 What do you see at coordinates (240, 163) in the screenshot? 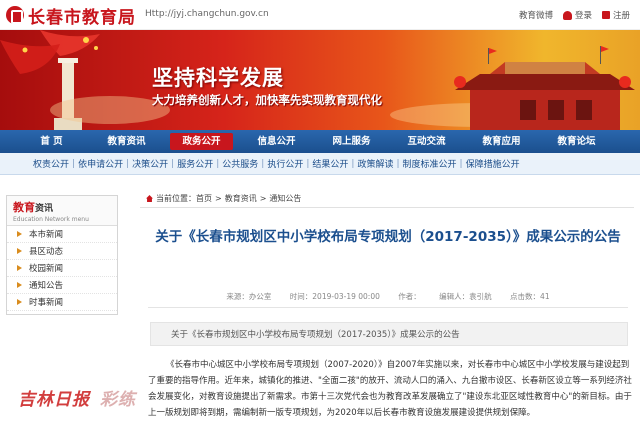
I see `subnav-item: 公共服务` at bounding box center [240, 163].